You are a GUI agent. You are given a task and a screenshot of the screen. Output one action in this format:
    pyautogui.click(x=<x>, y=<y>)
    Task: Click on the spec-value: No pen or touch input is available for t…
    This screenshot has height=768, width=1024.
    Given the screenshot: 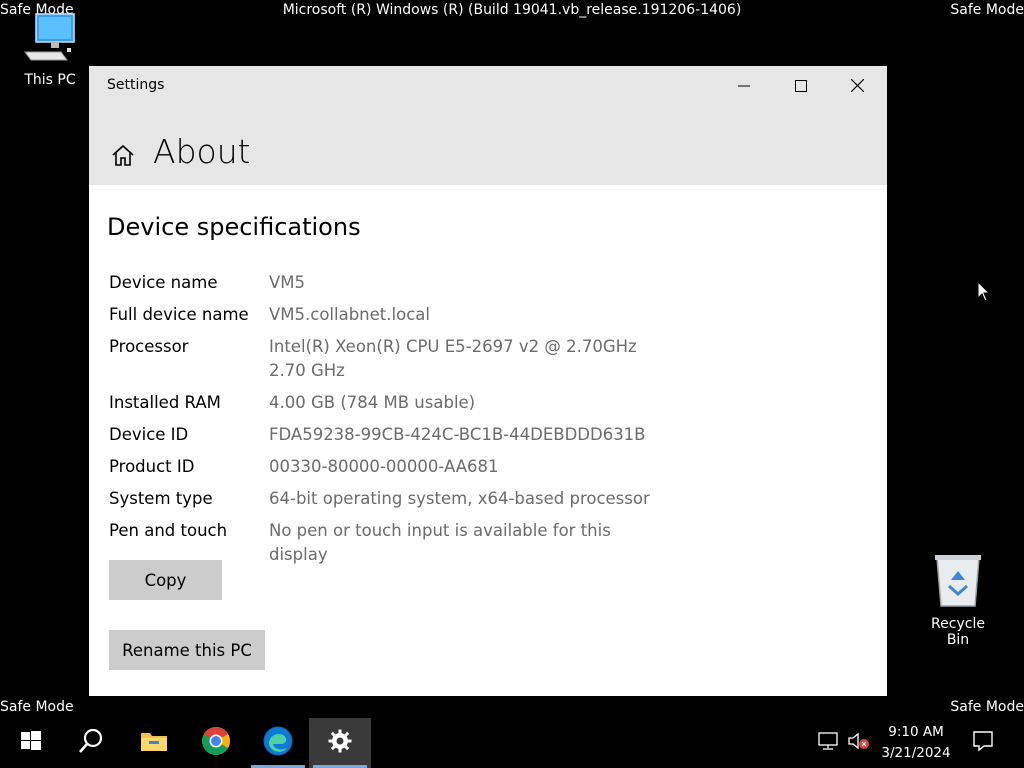 What is the action you would take?
    pyautogui.click(x=440, y=542)
    